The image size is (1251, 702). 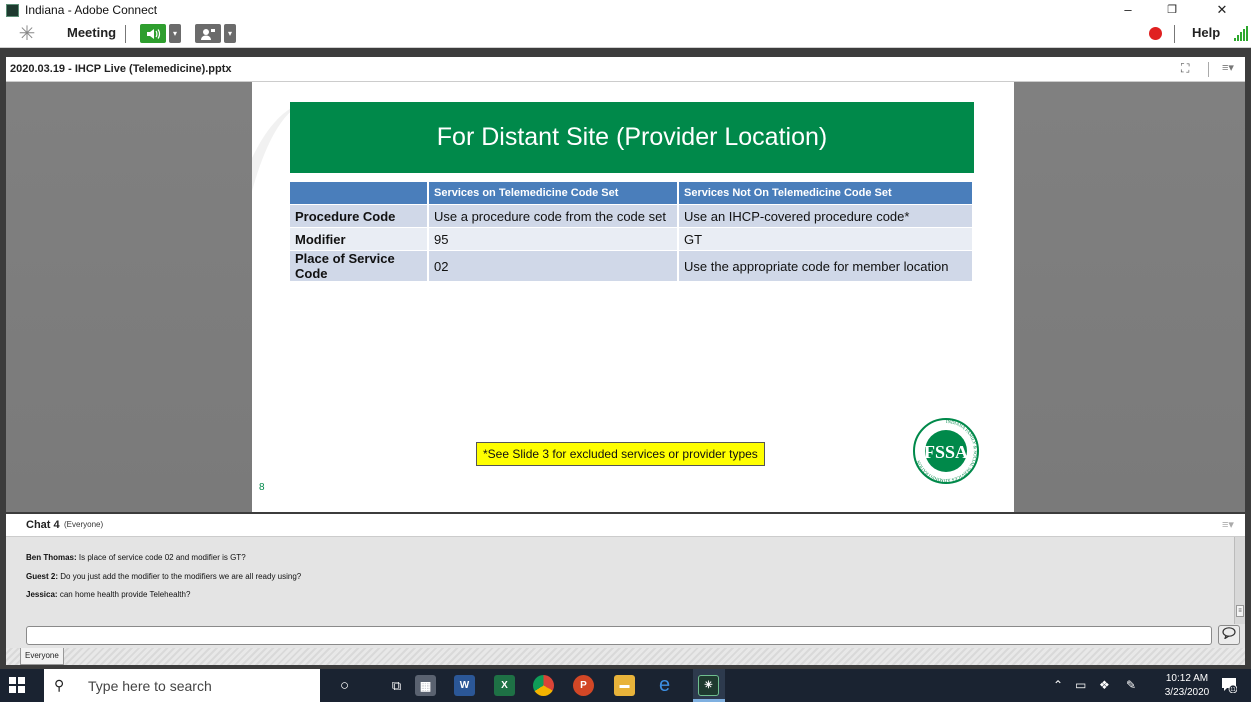 What do you see at coordinates (27, 34) in the screenshot?
I see `adobe-connect-logo-icon: ✳` at bounding box center [27, 34].